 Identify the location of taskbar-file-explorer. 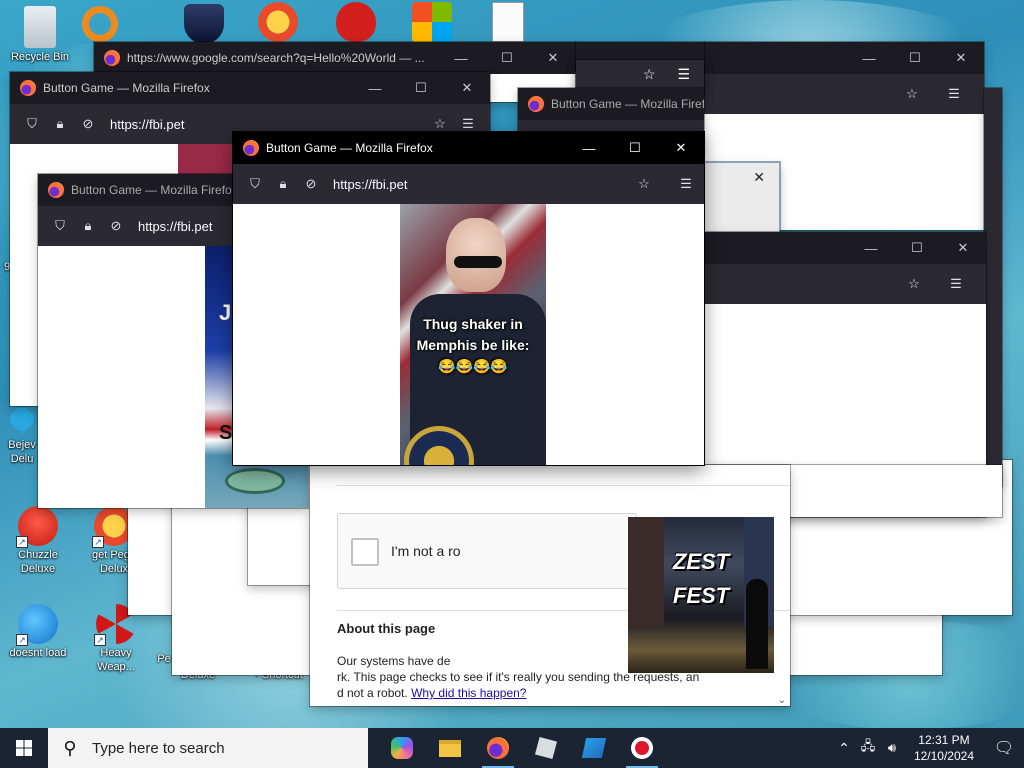
(450, 748).